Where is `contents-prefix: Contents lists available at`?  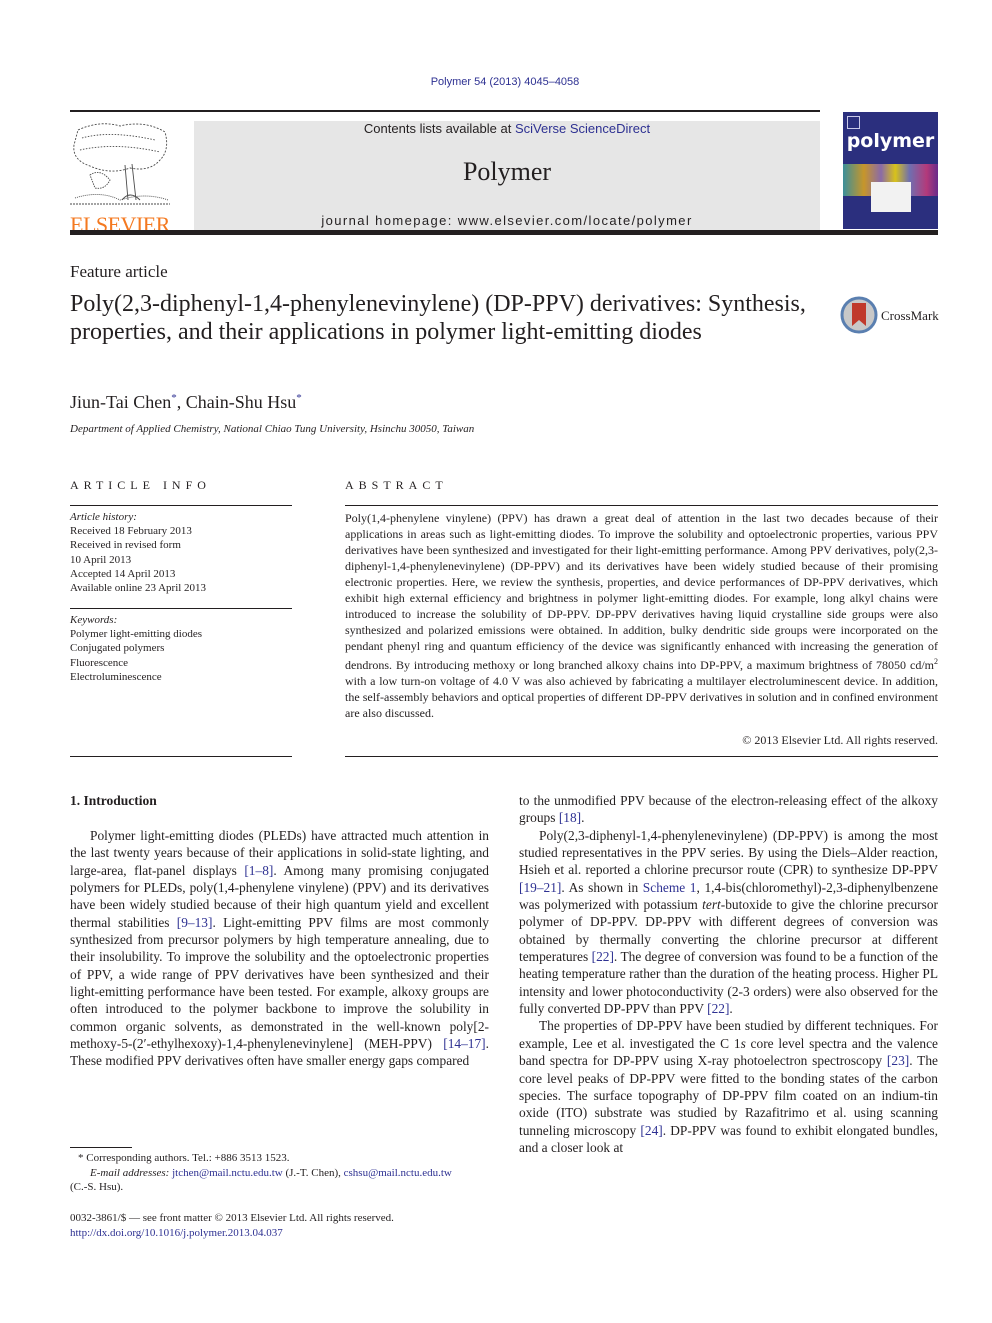 contents-prefix: Contents lists available at is located at coordinates (439, 128).